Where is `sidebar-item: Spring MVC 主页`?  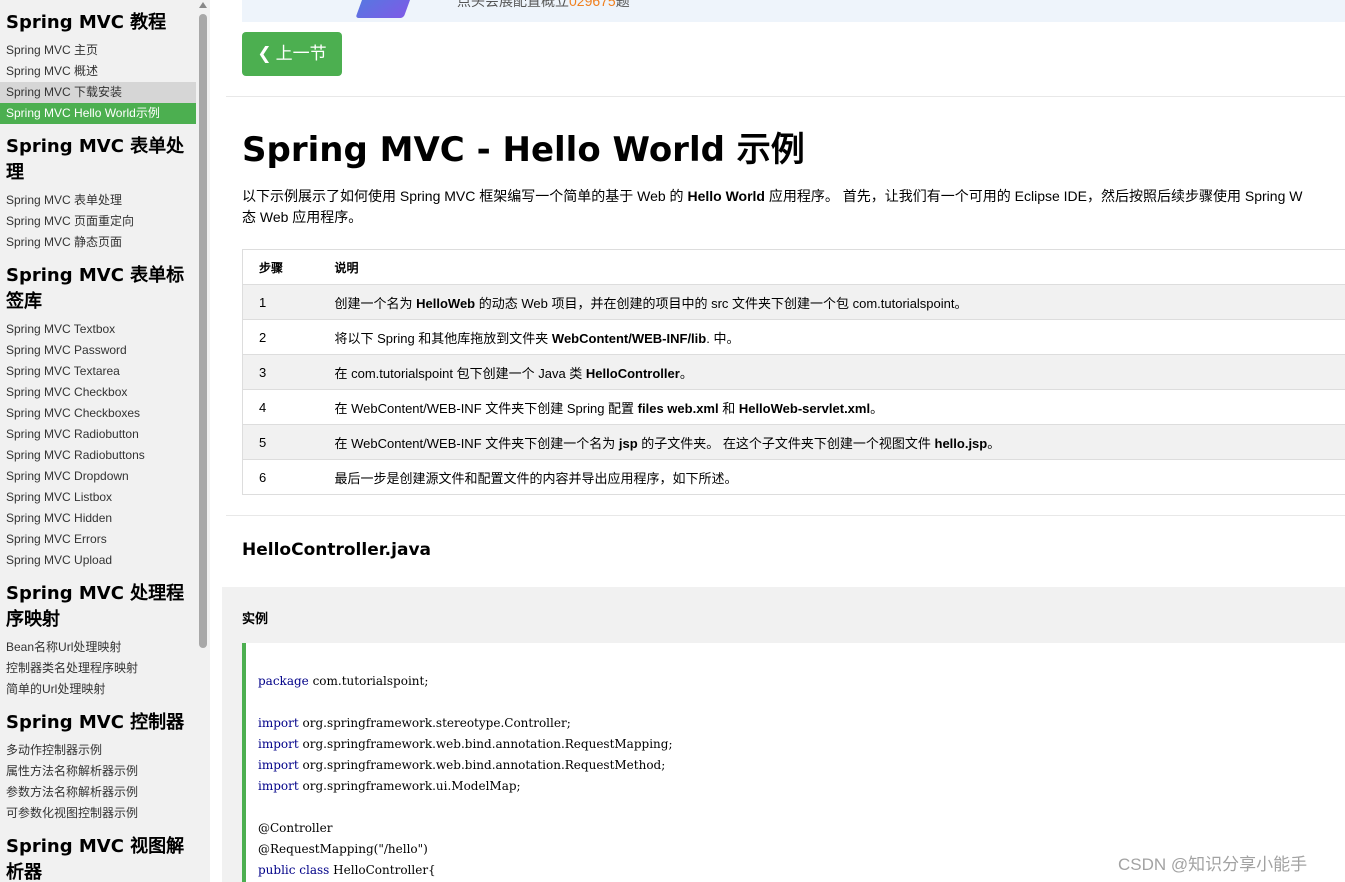 sidebar-item: Spring MVC 主页 is located at coordinates (98, 50).